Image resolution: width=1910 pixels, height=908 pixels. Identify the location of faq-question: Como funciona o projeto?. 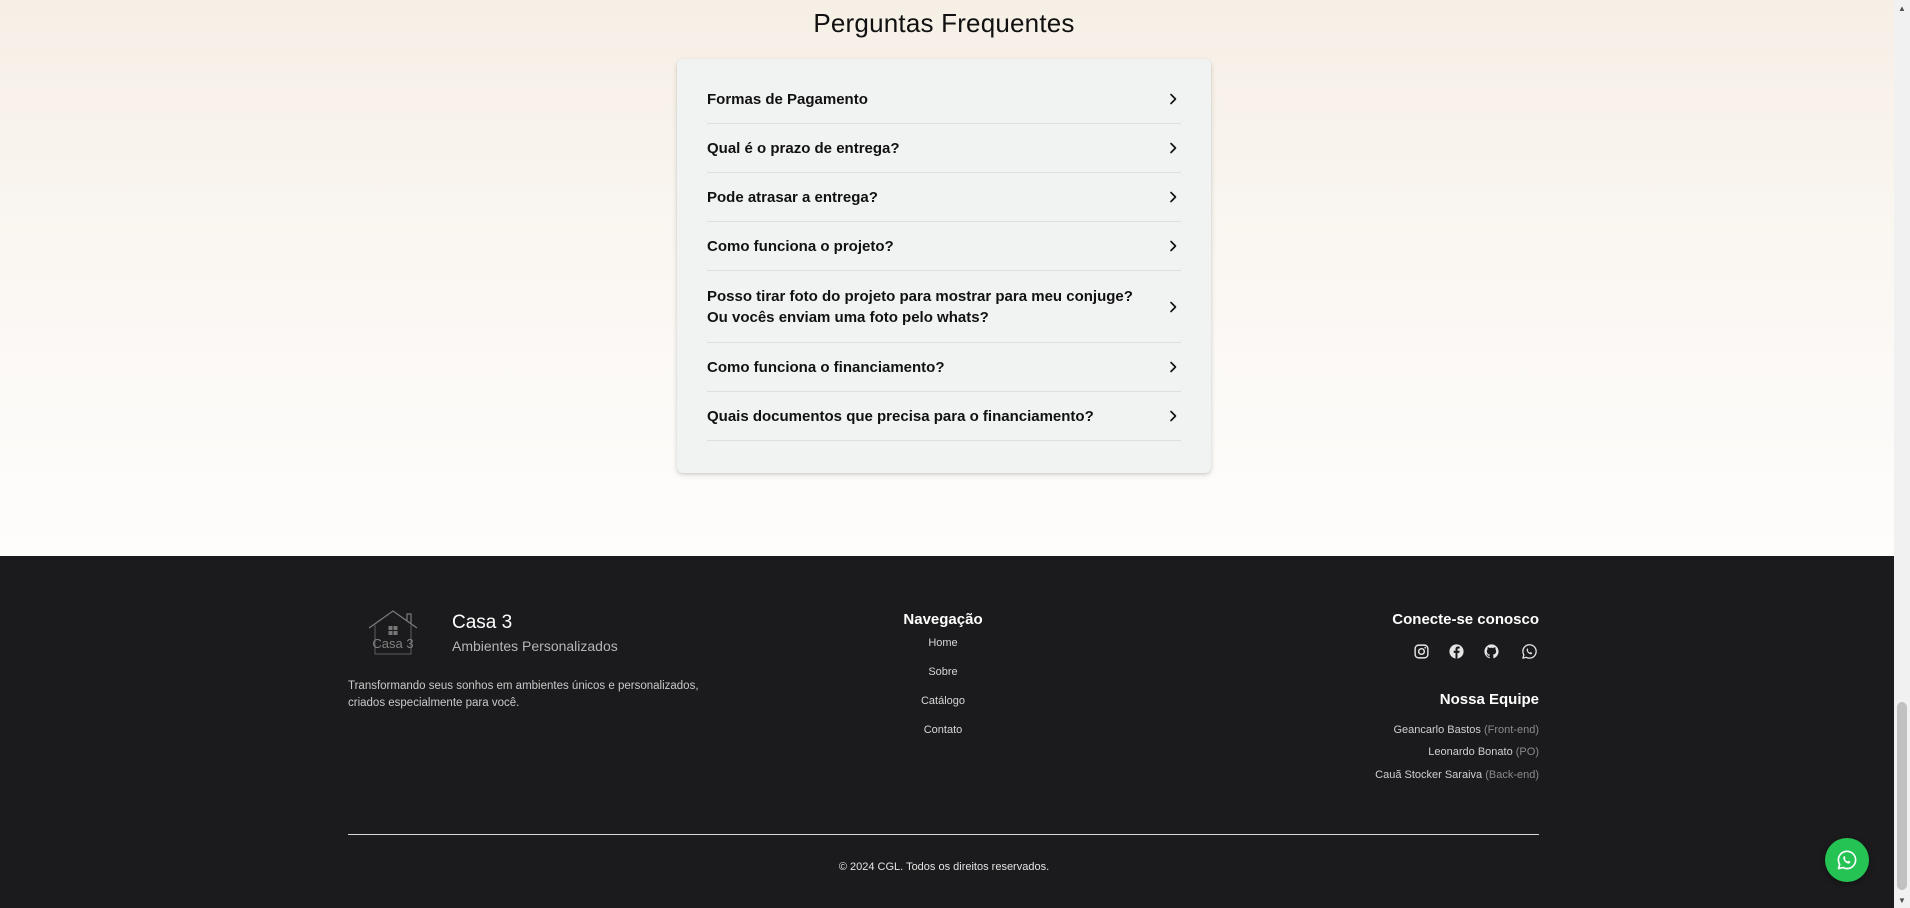
(800, 246).